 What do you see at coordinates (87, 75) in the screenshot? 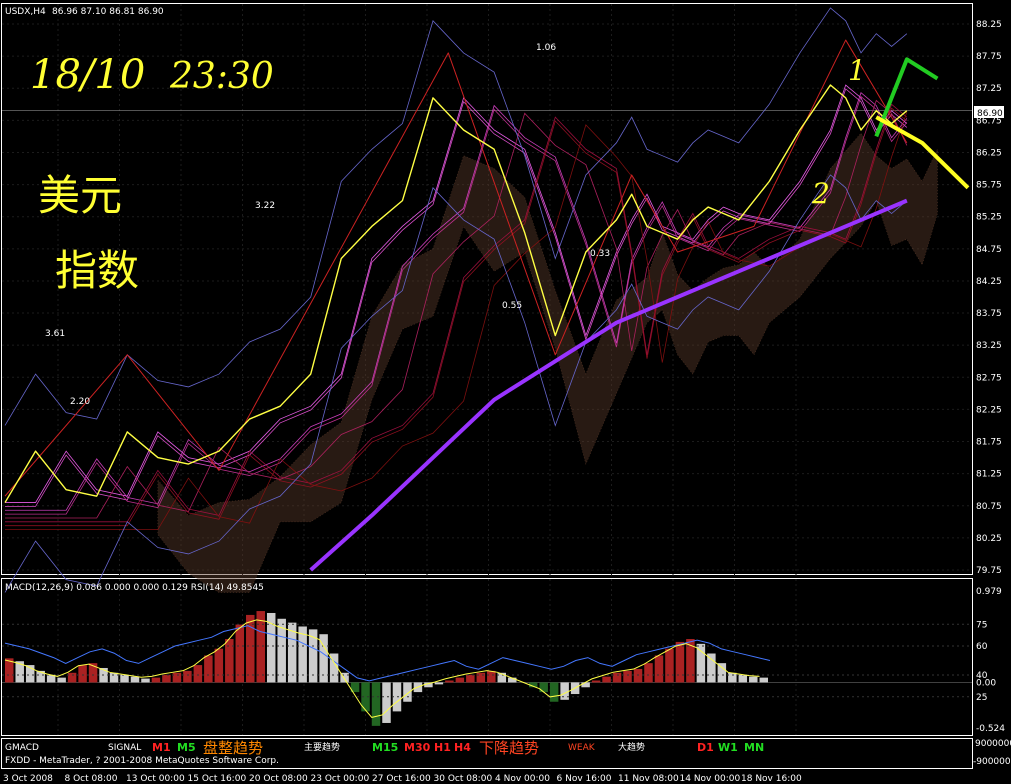
I see `handwritten-date: 18/10` at bounding box center [87, 75].